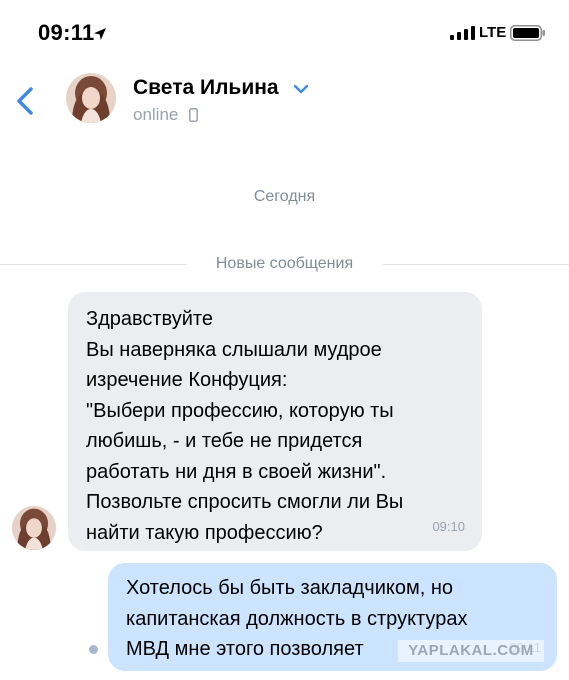  Describe the element at coordinates (66, 32) in the screenshot. I see `status-time: 09:11` at that location.